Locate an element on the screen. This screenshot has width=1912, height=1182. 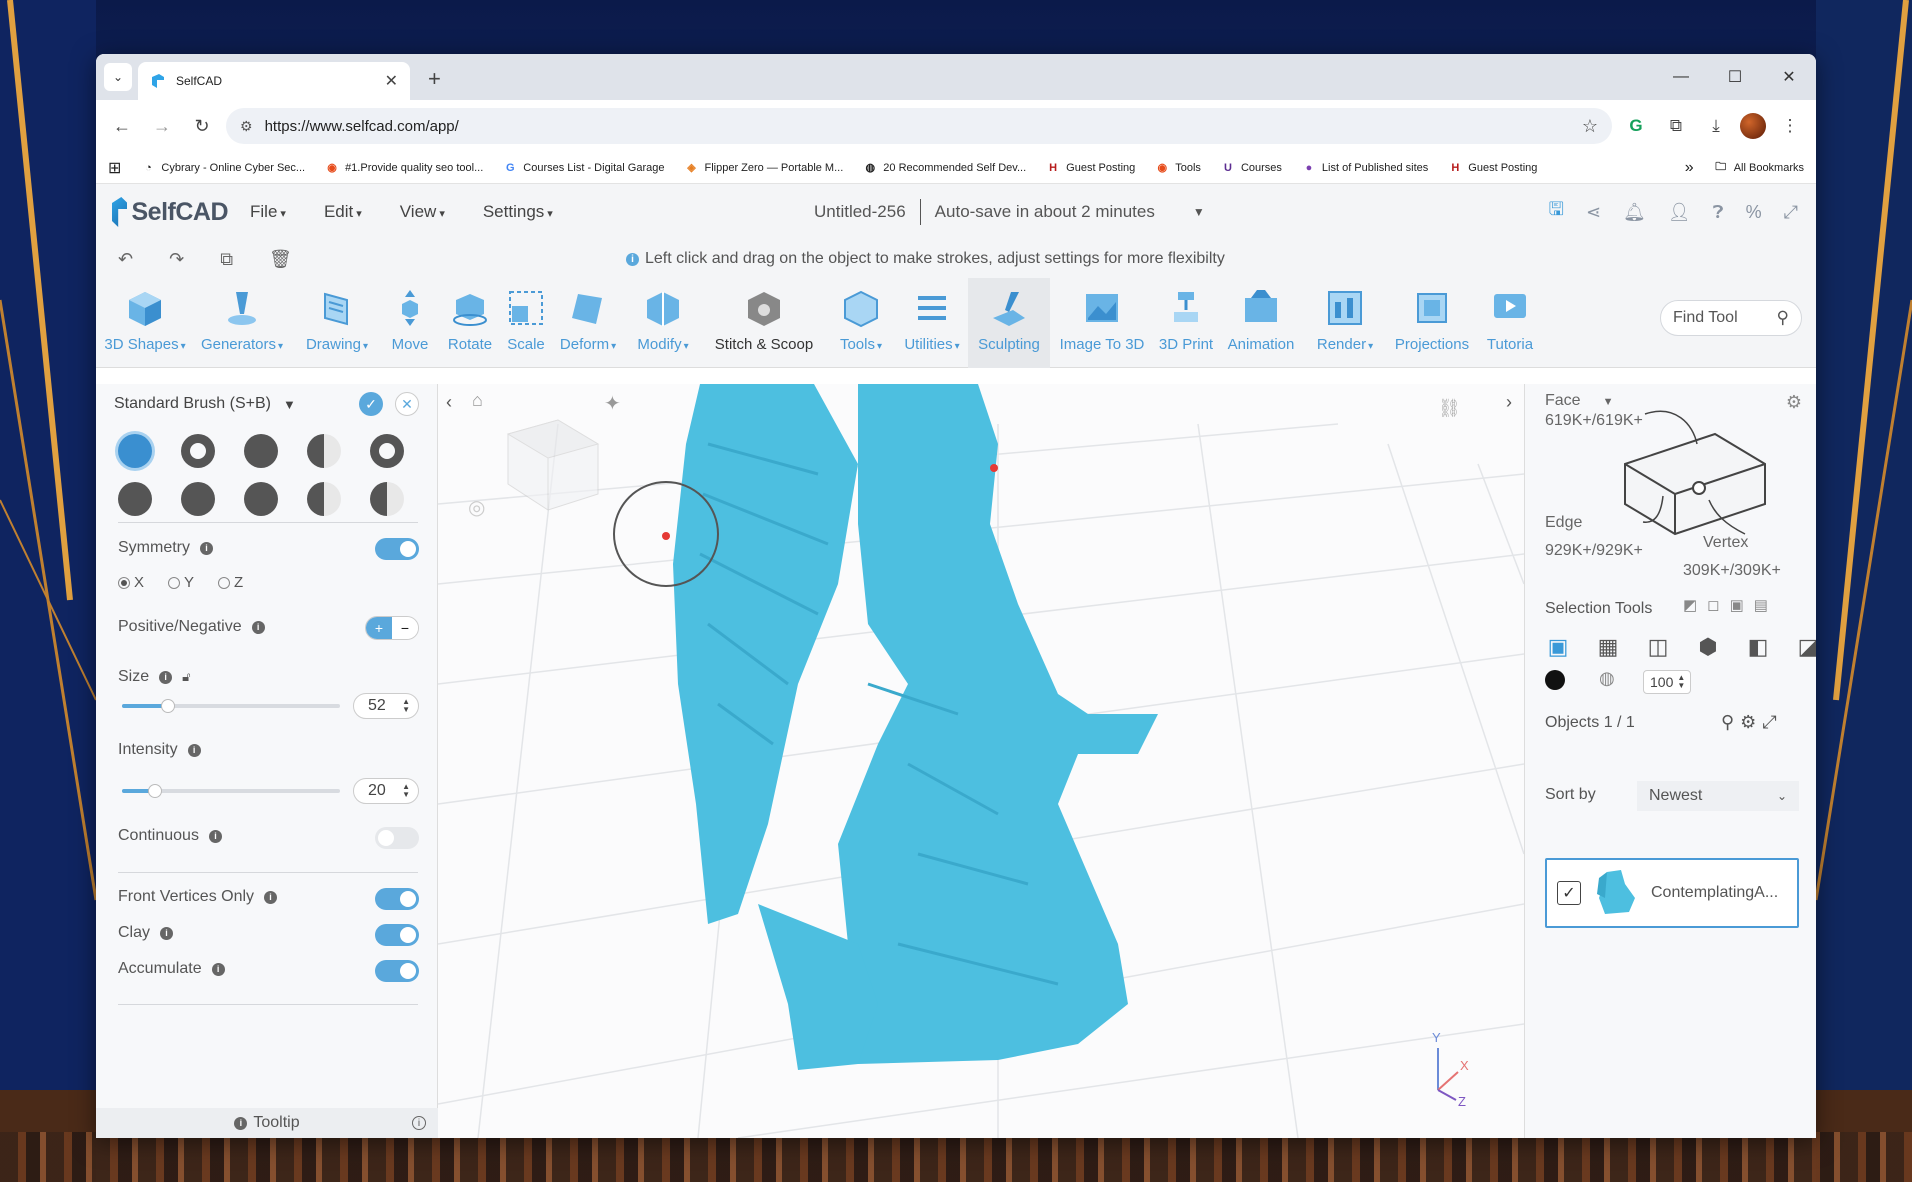
redo-icon: ↷ is located at coordinates (176, 259).